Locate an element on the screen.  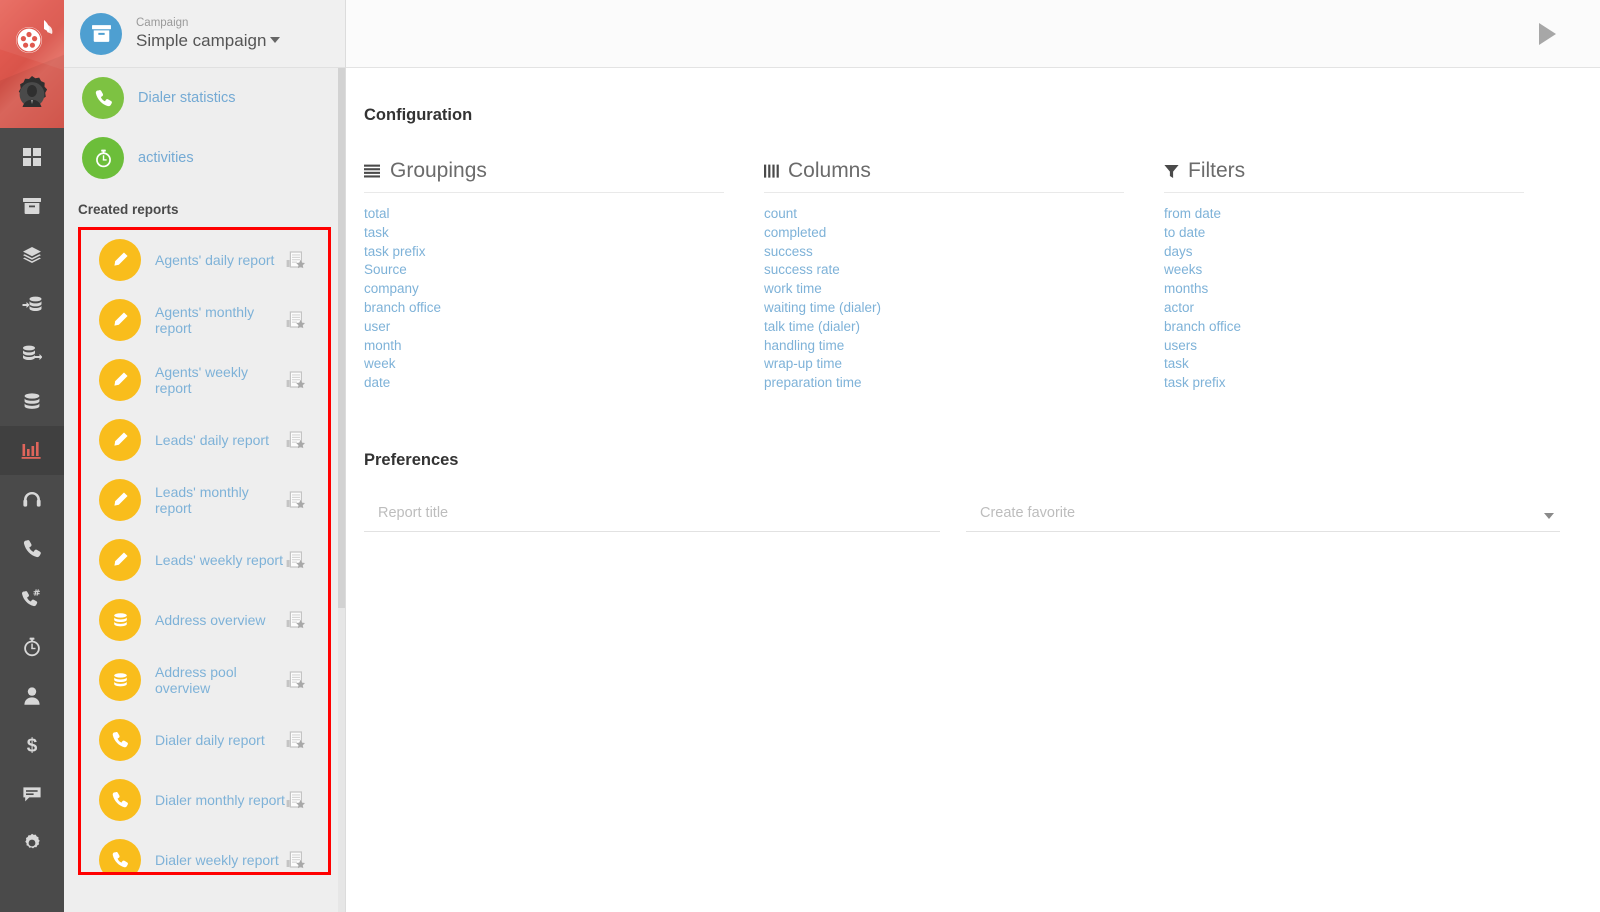
sidebar-scrollbar is located at coordinates (341, 490).